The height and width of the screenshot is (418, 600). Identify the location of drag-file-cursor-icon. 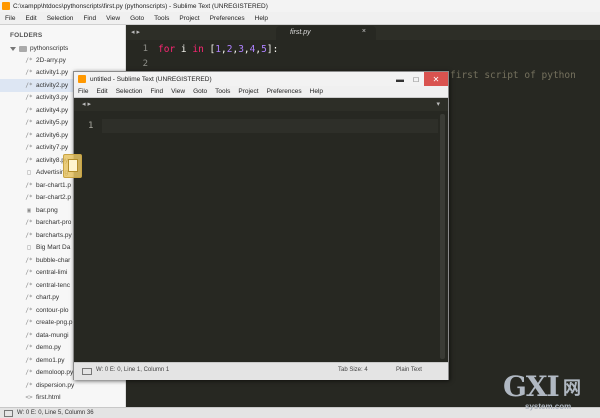
(72, 166).